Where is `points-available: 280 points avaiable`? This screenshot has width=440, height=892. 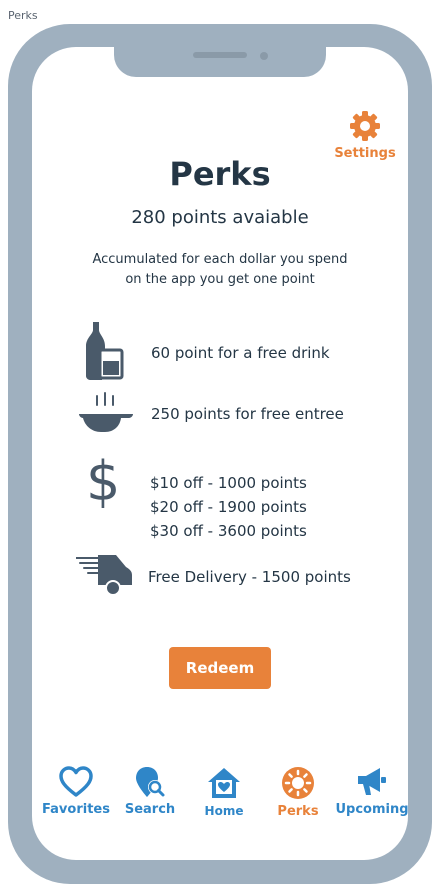
points-available: 280 points avaiable is located at coordinates (220, 217).